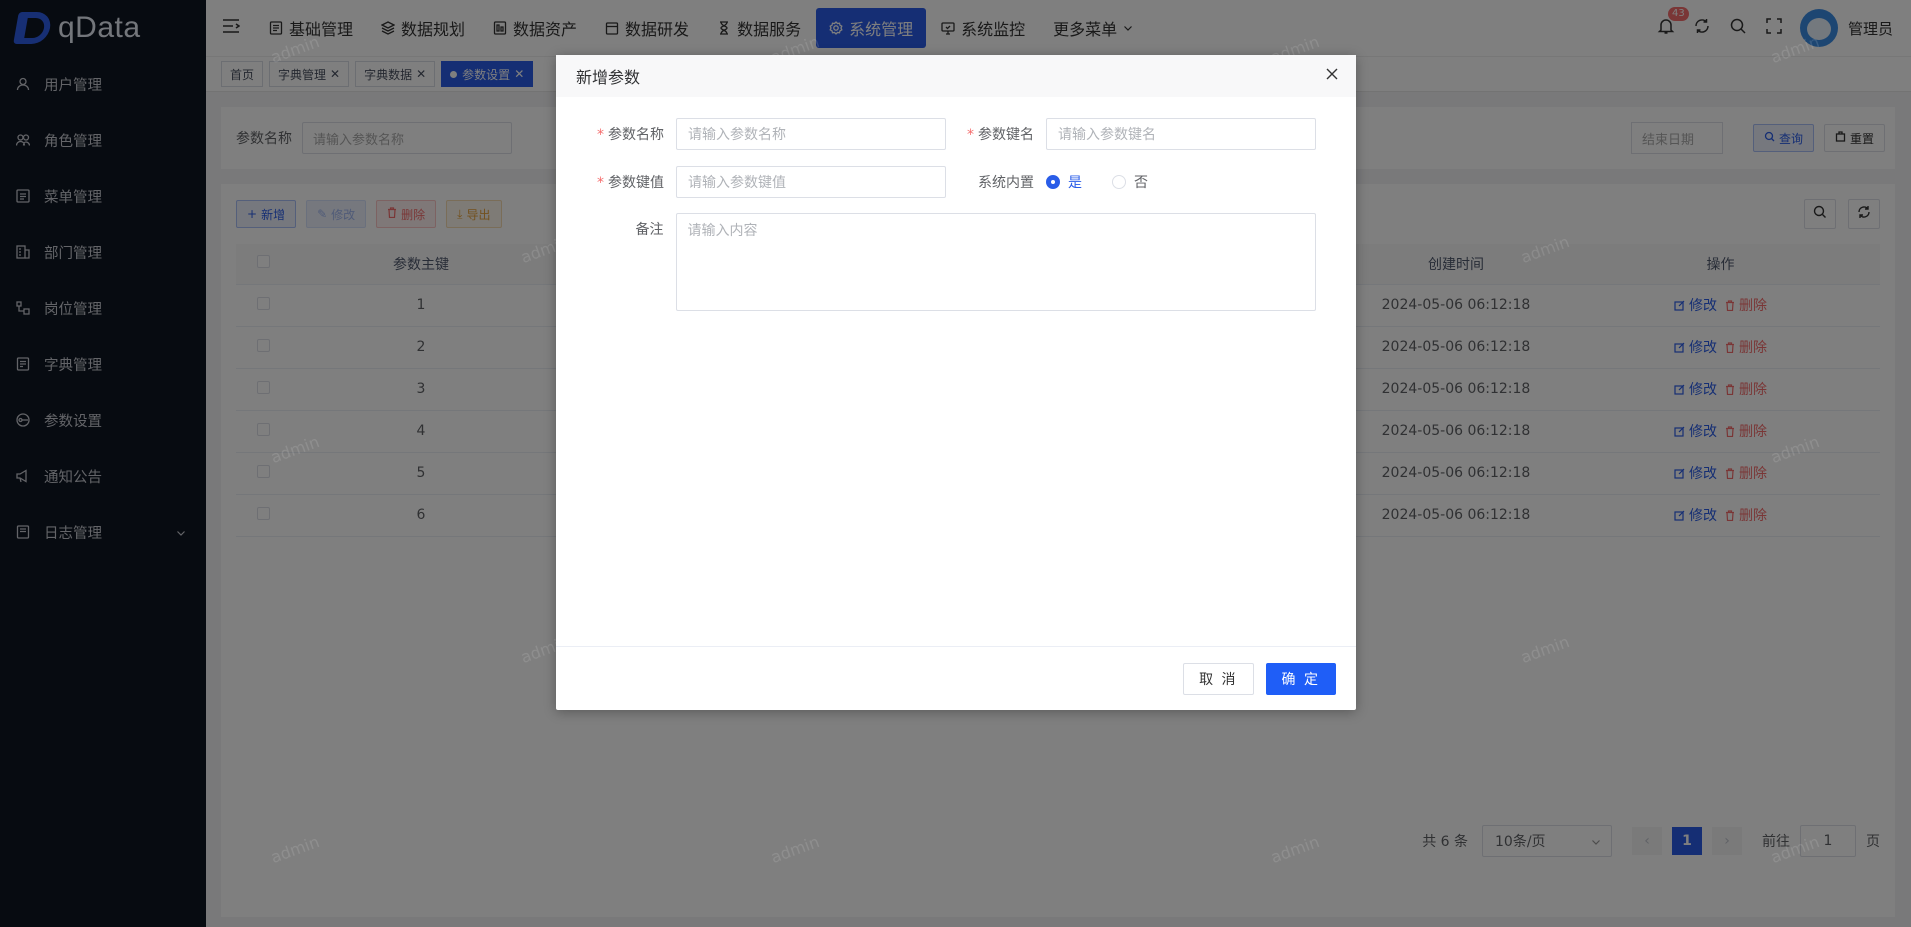 Image resolution: width=1911 pixels, height=927 pixels. I want to click on radio-unchecked-icon, so click(1119, 182).